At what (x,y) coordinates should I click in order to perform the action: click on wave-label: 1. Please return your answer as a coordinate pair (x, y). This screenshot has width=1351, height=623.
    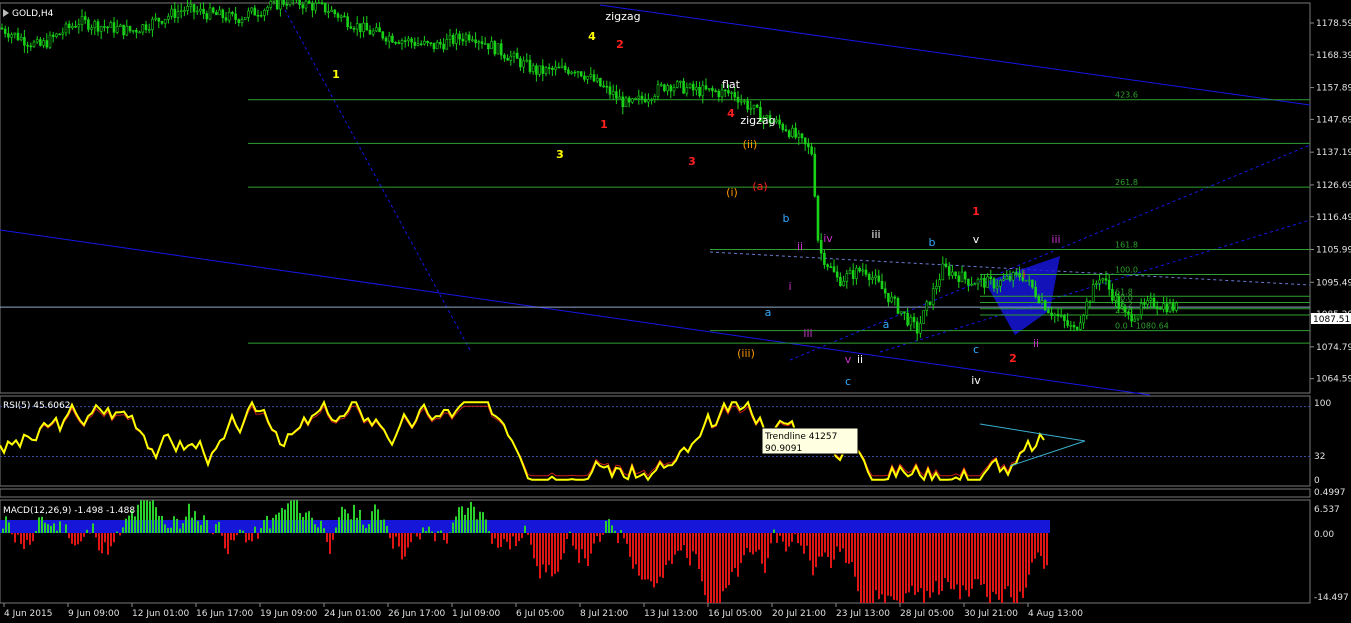
    Looking at the image, I should click on (976, 211).